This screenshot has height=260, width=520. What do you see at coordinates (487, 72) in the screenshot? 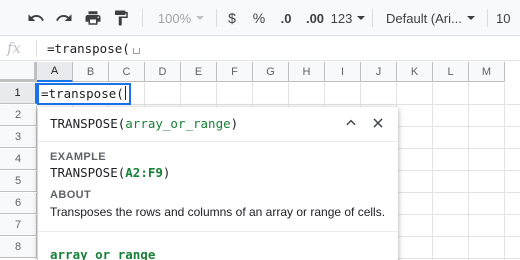
I see `column-header-m: M` at bounding box center [487, 72].